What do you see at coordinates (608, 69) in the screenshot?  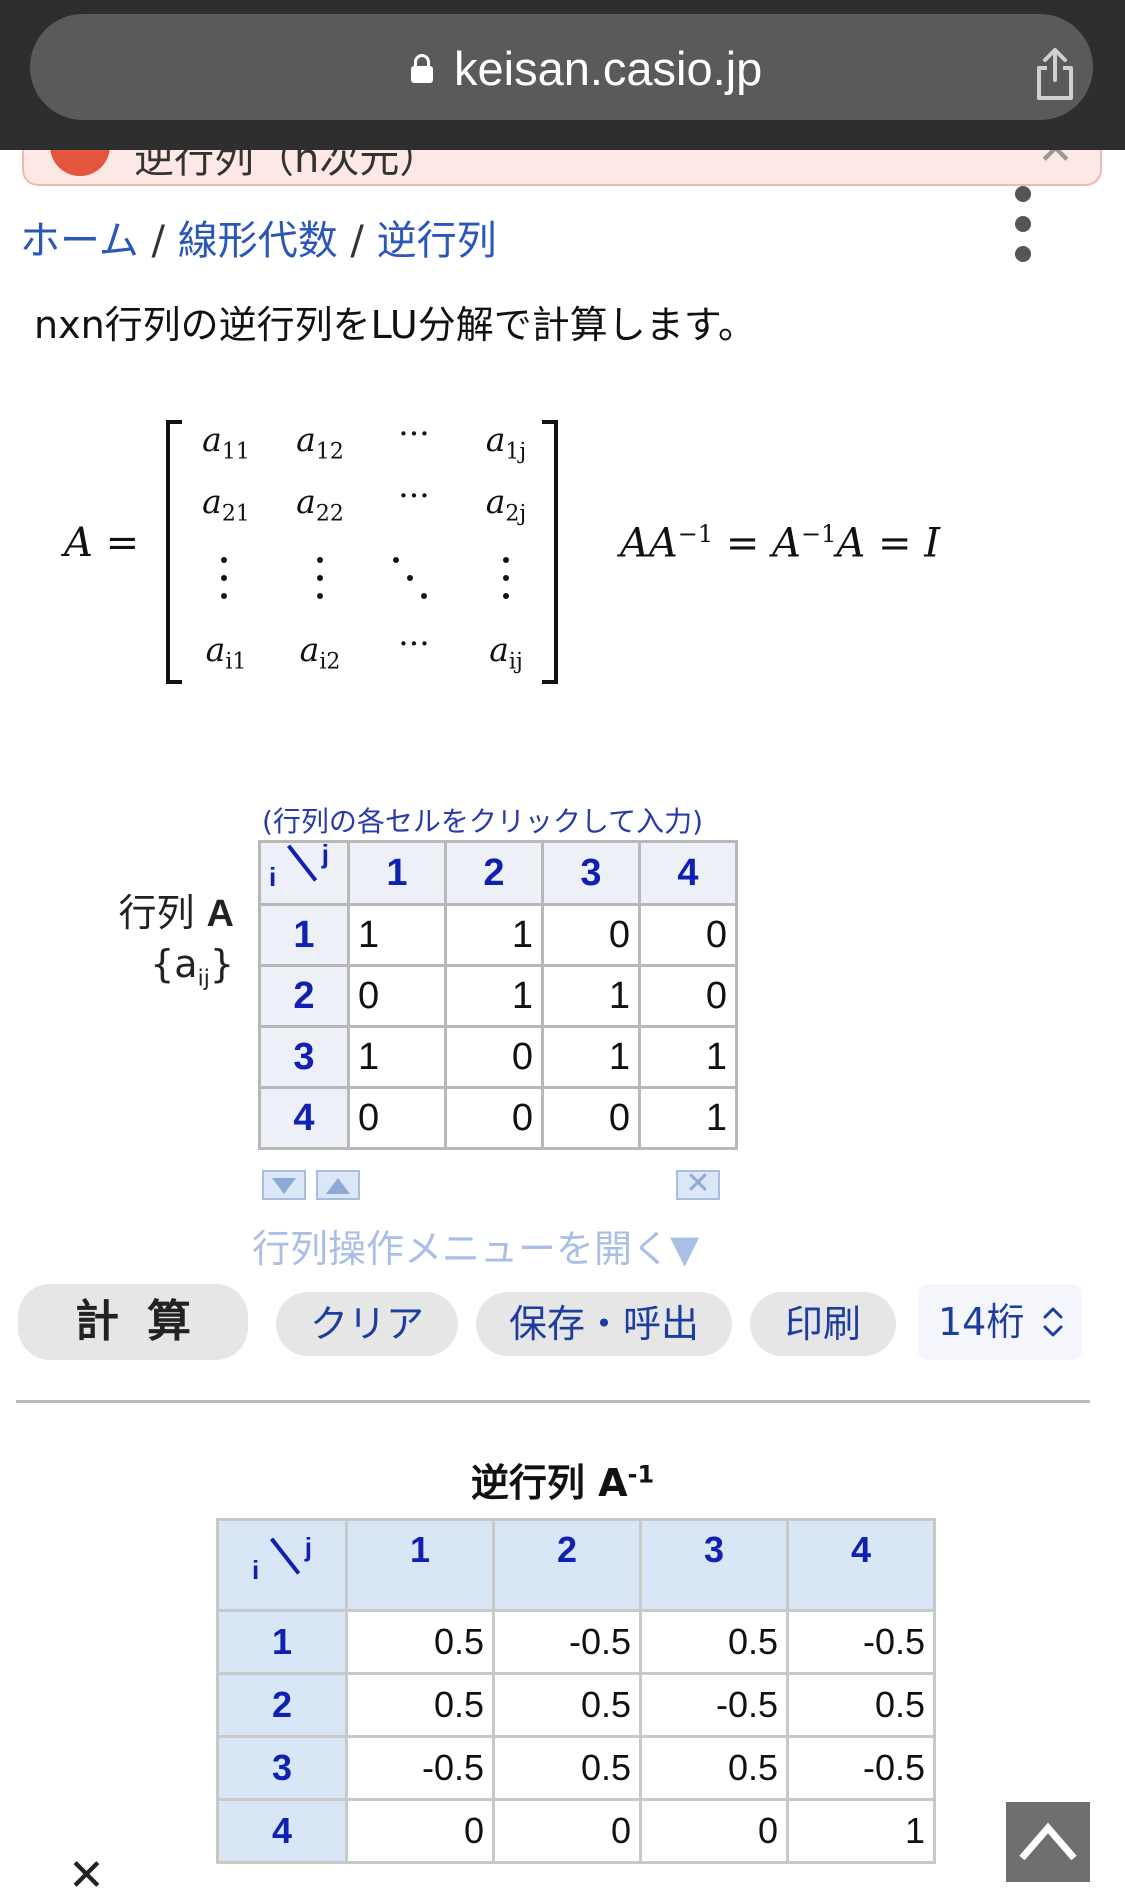 I see `url-text: keisan.casio.jp` at bounding box center [608, 69].